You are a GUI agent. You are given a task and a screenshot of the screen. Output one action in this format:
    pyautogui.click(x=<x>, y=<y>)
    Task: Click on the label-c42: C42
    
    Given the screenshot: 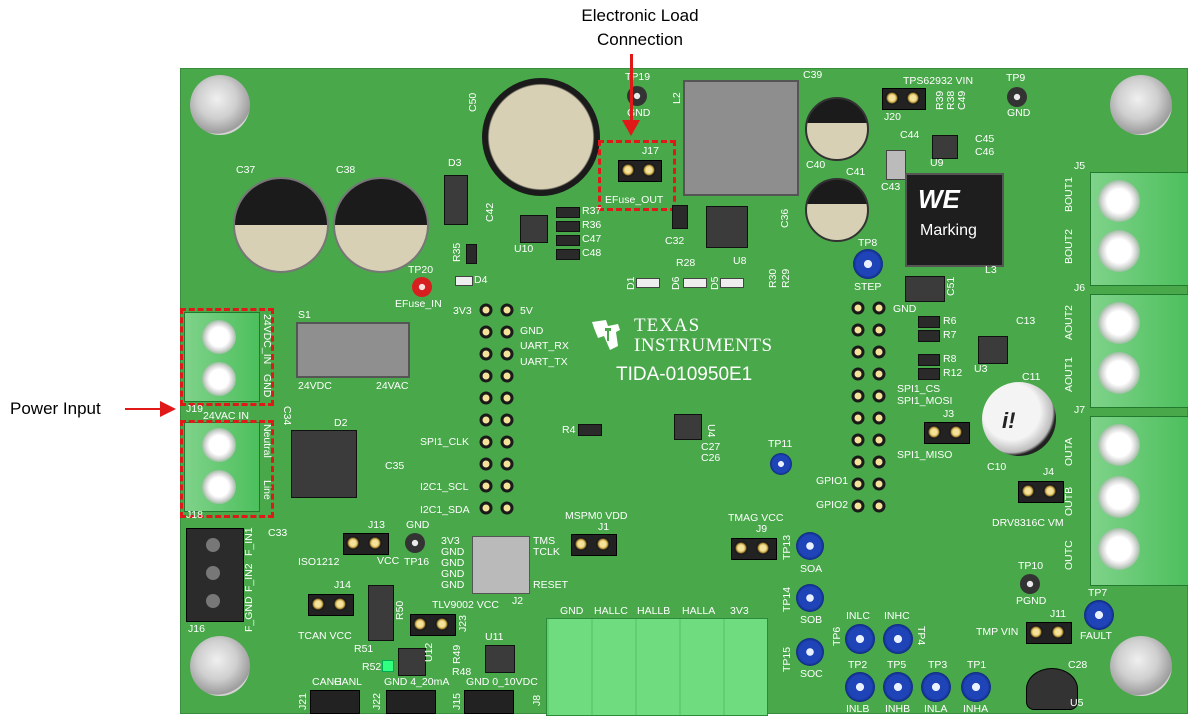 What is the action you would take?
    pyautogui.click(x=490, y=212)
    